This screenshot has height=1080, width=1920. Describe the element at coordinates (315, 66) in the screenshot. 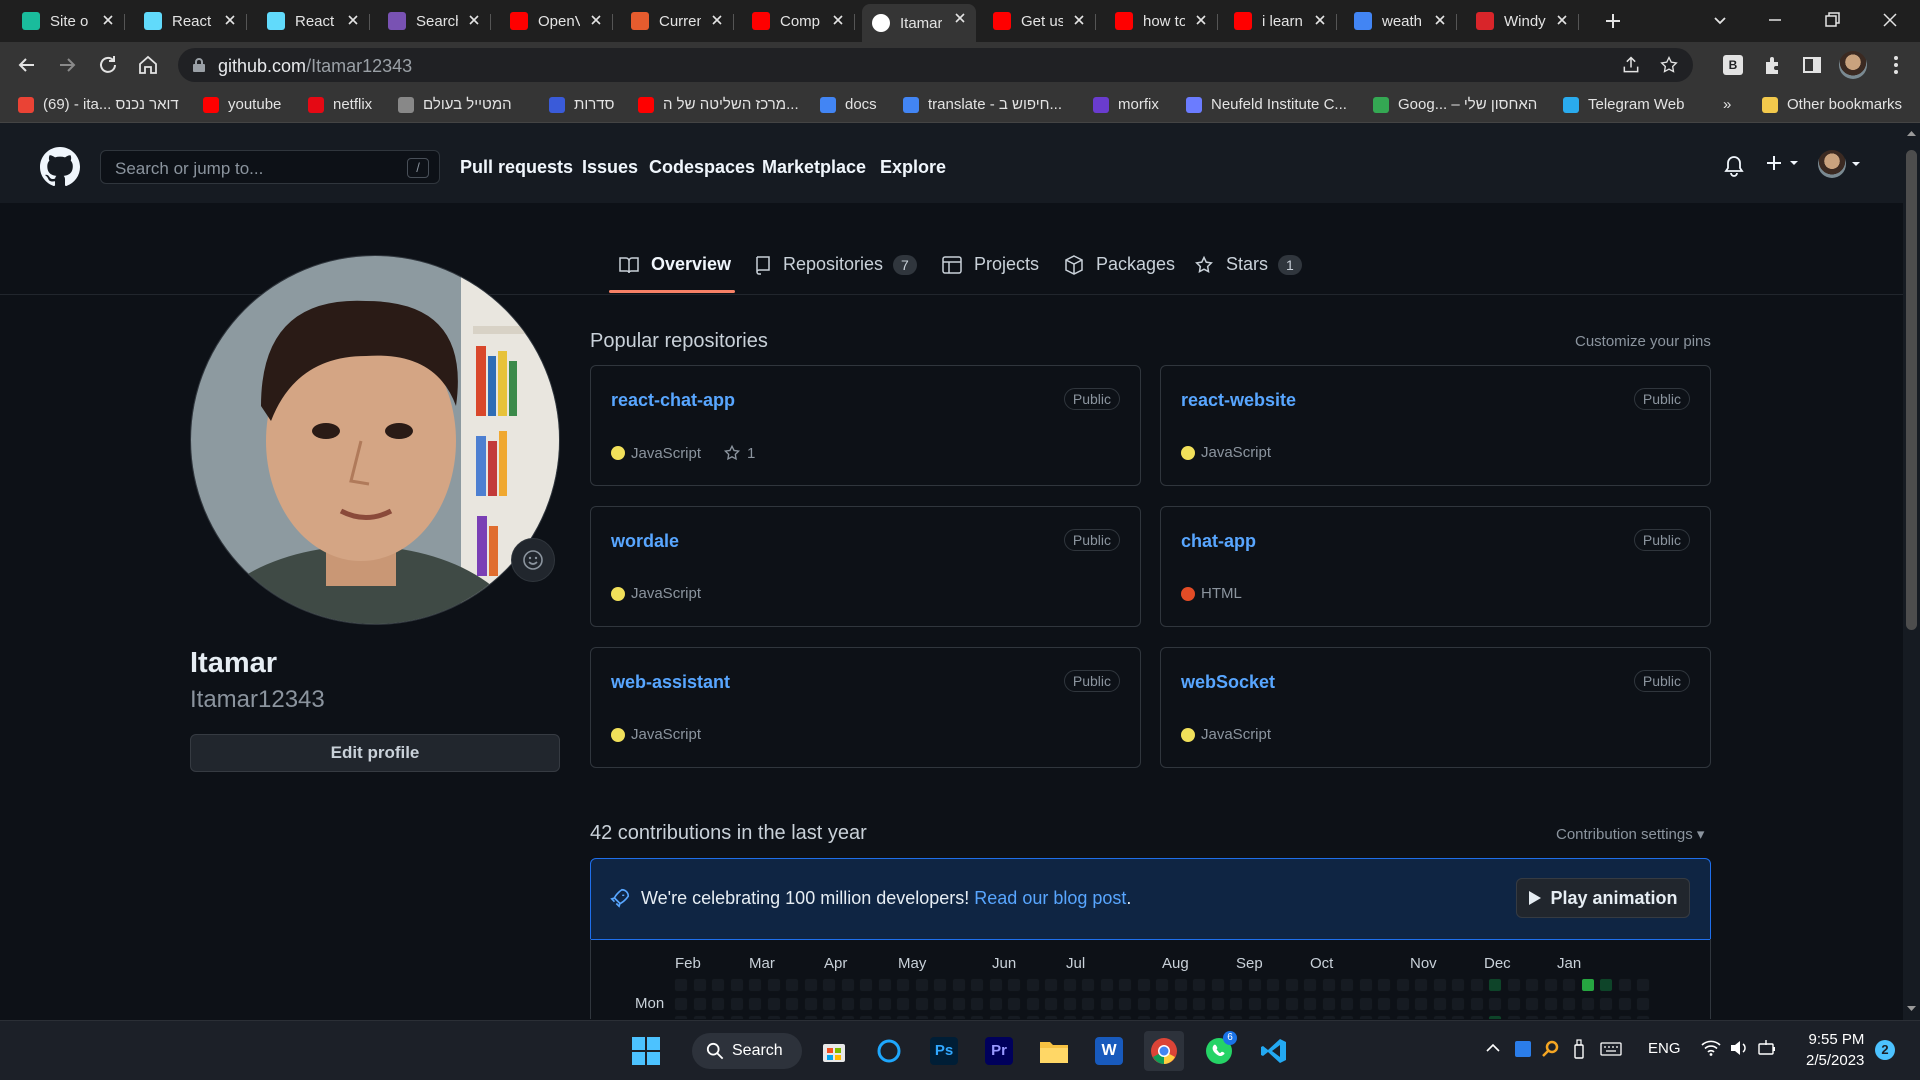

I see `url-text: github.com/Itamar12343` at that location.